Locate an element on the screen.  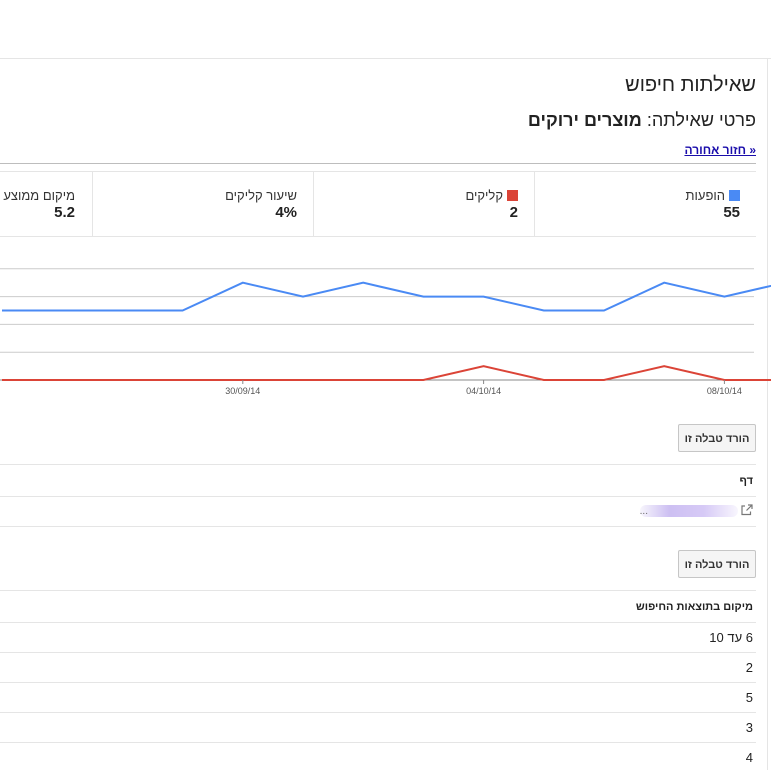
right-divider is located at coordinates (767, 414).